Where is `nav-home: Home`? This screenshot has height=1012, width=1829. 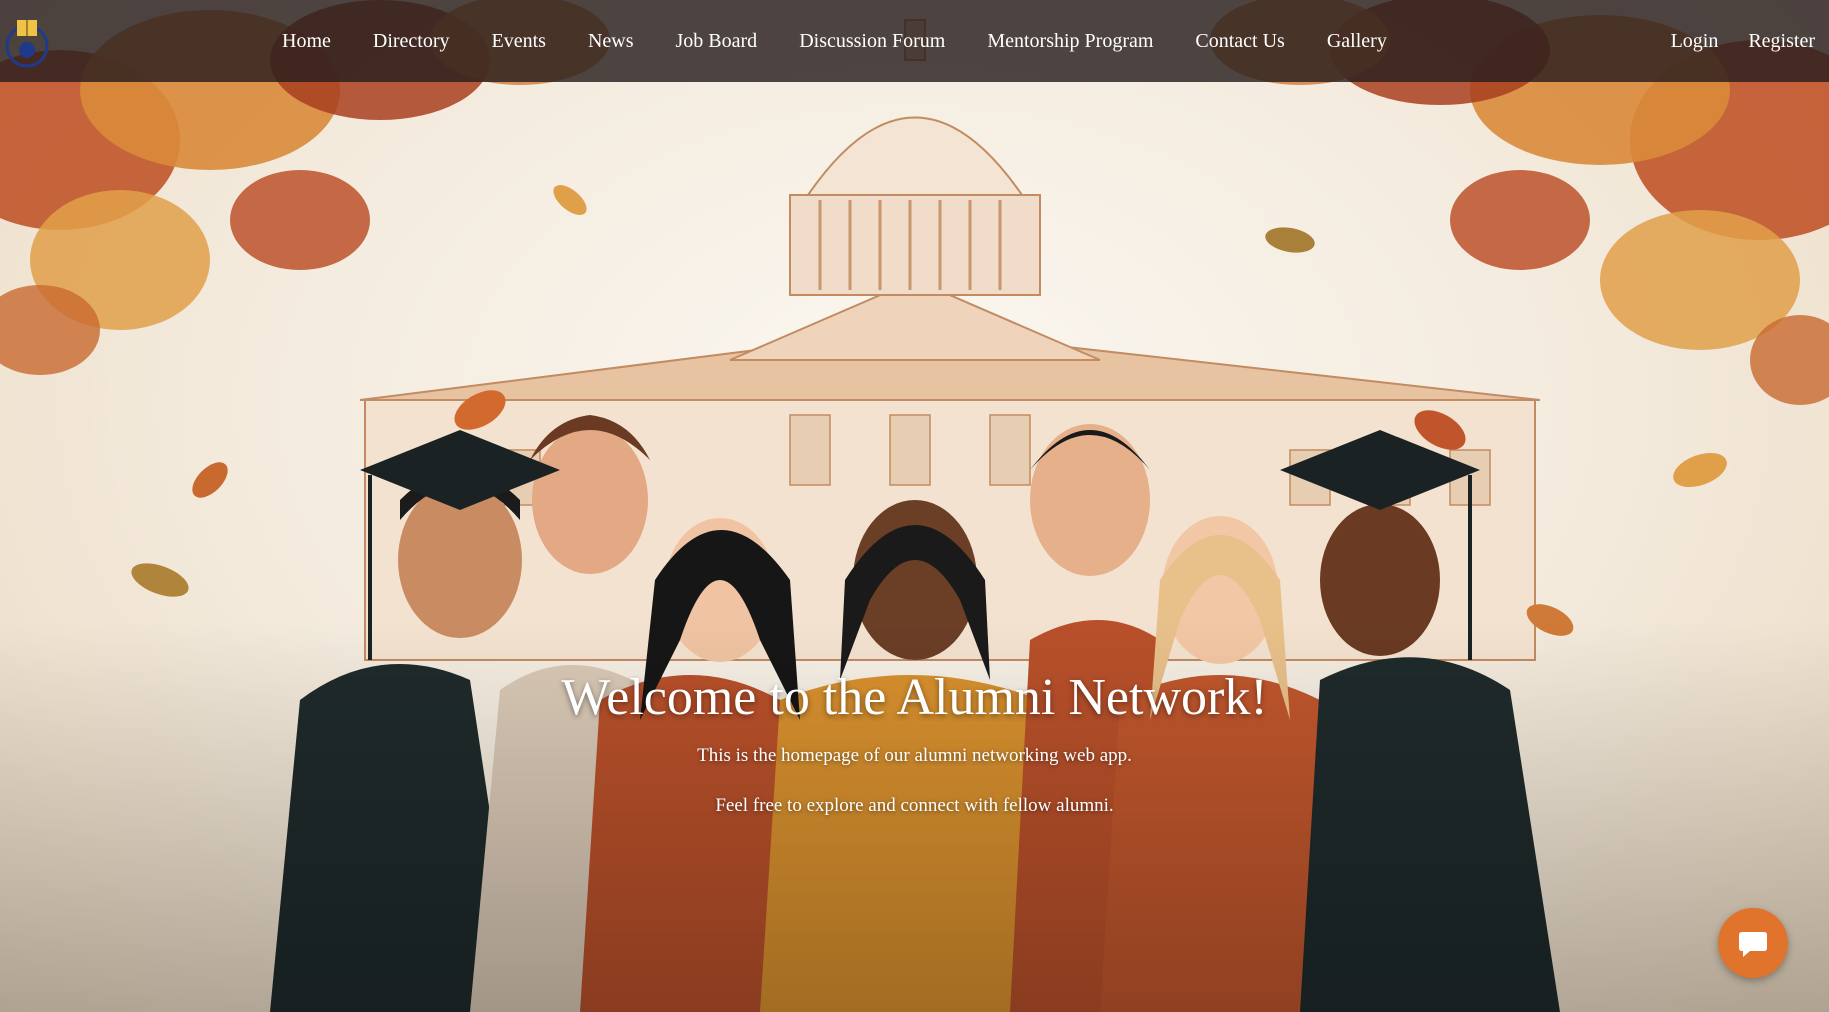 nav-home: Home is located at coordinates (306, 41).